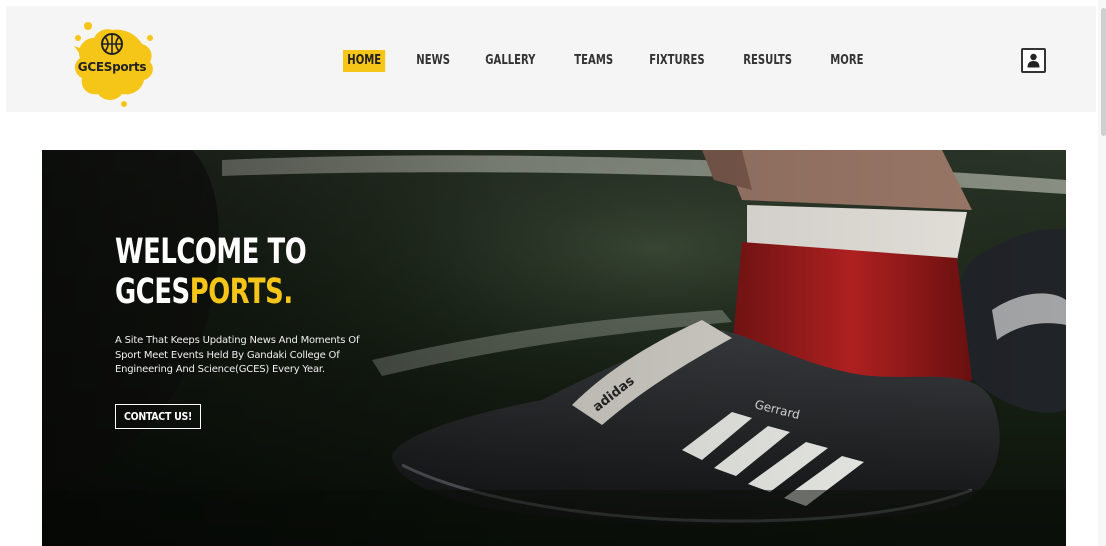 The height and width of the screenshot is (546, 1106). What do you see at coordinates (847, 61) in the screenshot?
I see `nav-item-more: MORE` at bounding box center [847, 61].